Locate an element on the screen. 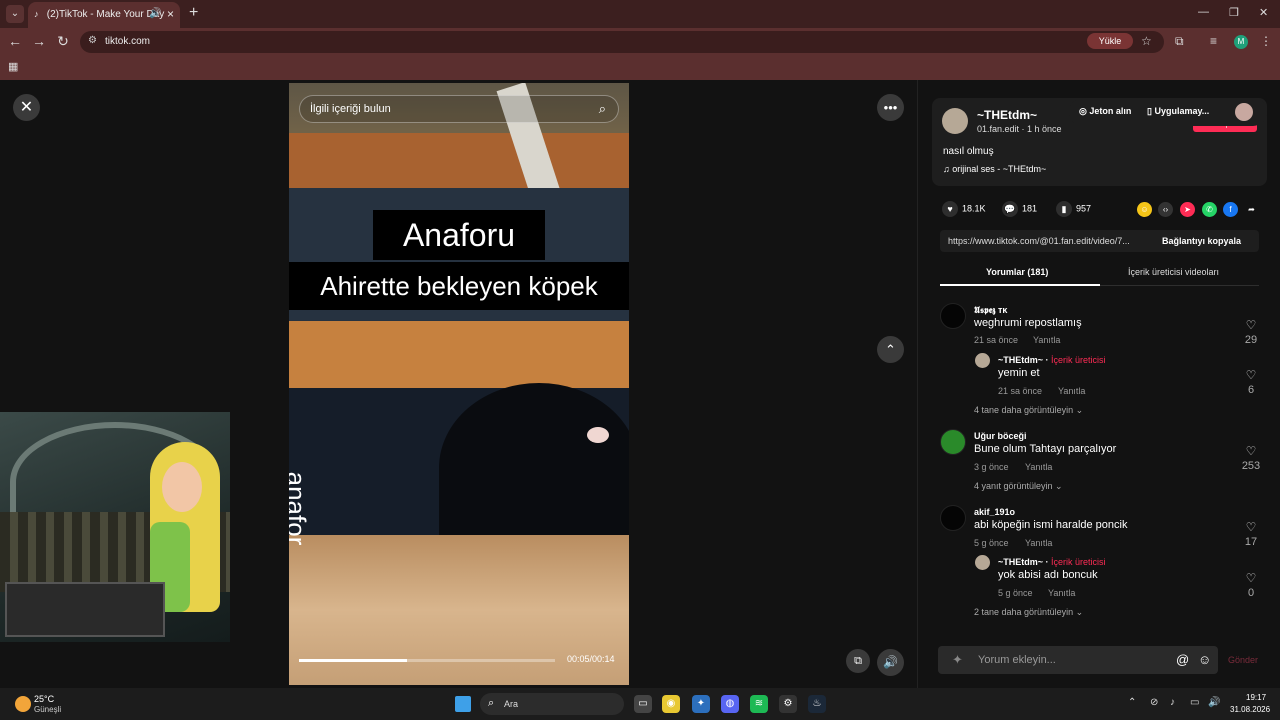  taskbar-search: ⌕ Ara is located at coordinates (552, 704).